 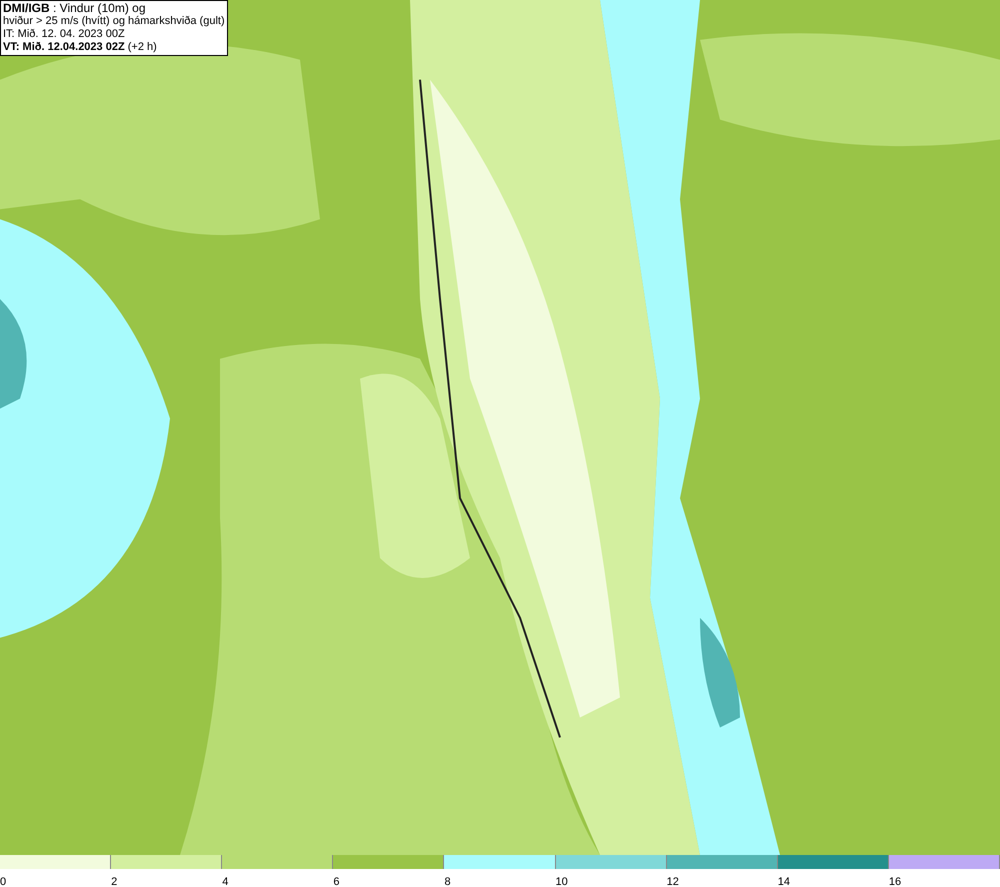 What do you see at coordinates (336, 881) in the screenshot?
I see `legend-label: 6` at bounding box center [336, 881].